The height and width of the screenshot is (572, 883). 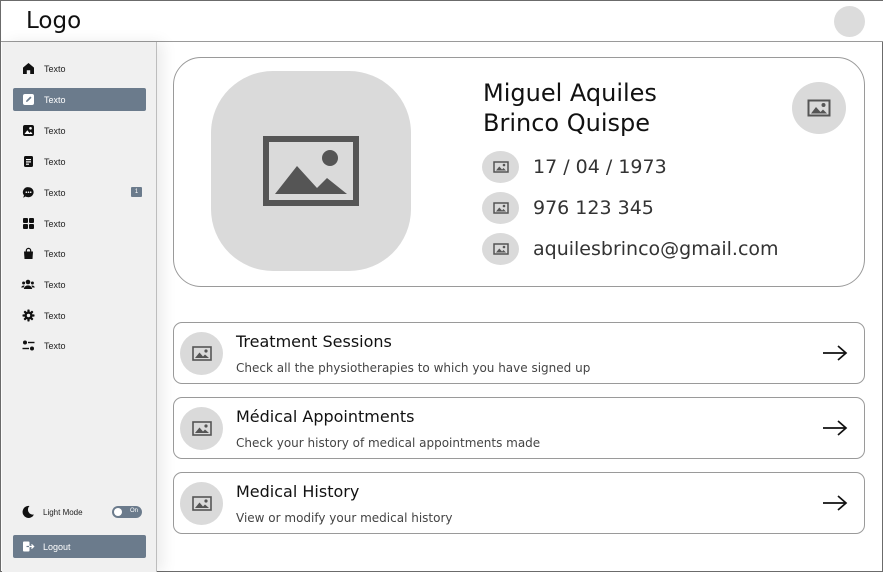 What do you see at coordinates (28, 346) in the screenshot?
I see `sliders-icon` at bounding box center [28, 346].